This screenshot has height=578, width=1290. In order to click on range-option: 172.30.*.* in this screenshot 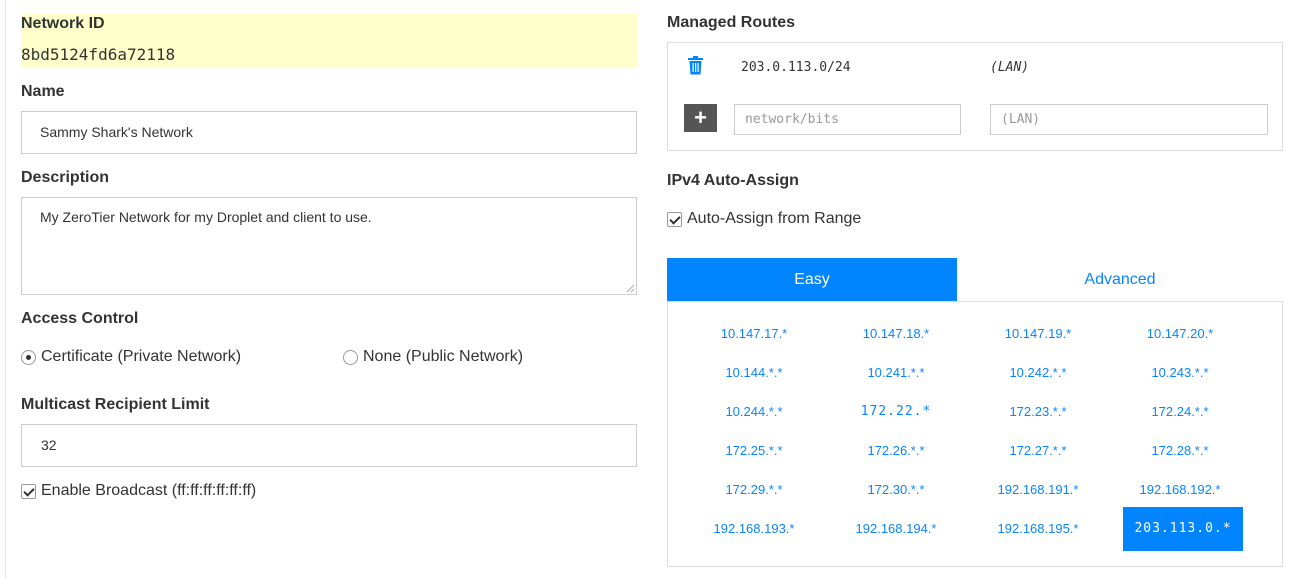, I will do `click(896, 490)`.